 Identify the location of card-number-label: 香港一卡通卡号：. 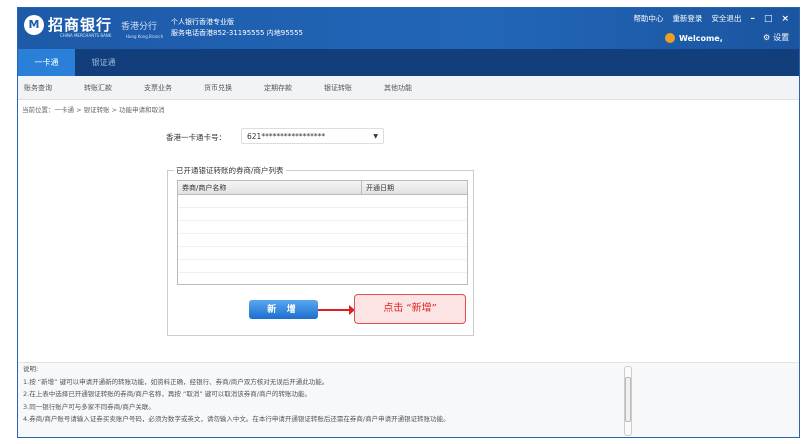
(196, 137).